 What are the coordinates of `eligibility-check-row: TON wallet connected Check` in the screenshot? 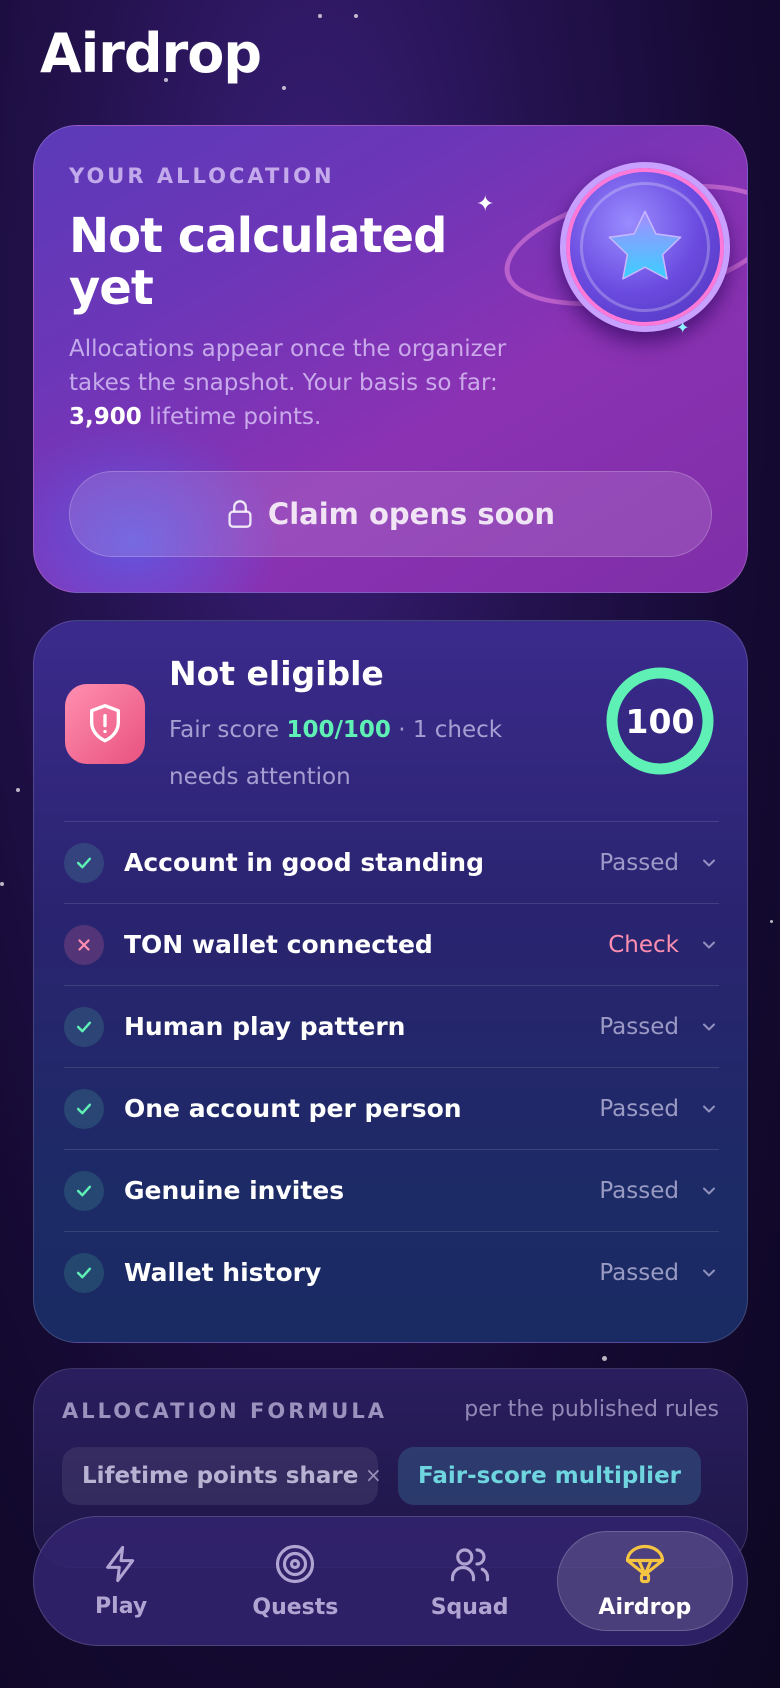 It's located at (391, 944).